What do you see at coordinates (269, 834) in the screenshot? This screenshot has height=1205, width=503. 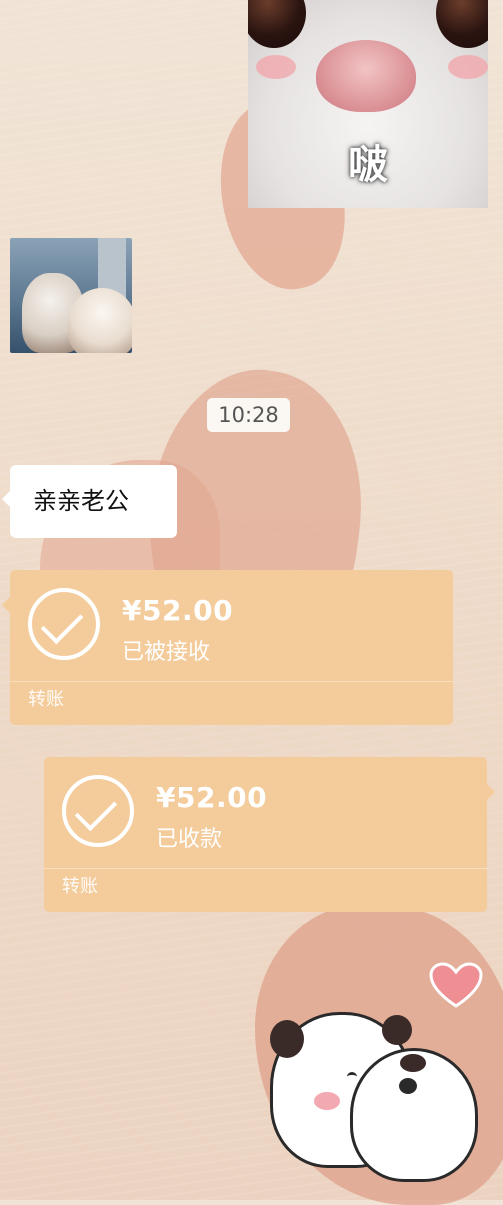 I see `transfer-card-sent: ¥52.00 已收款 转账` at bounding box center [269, 834].